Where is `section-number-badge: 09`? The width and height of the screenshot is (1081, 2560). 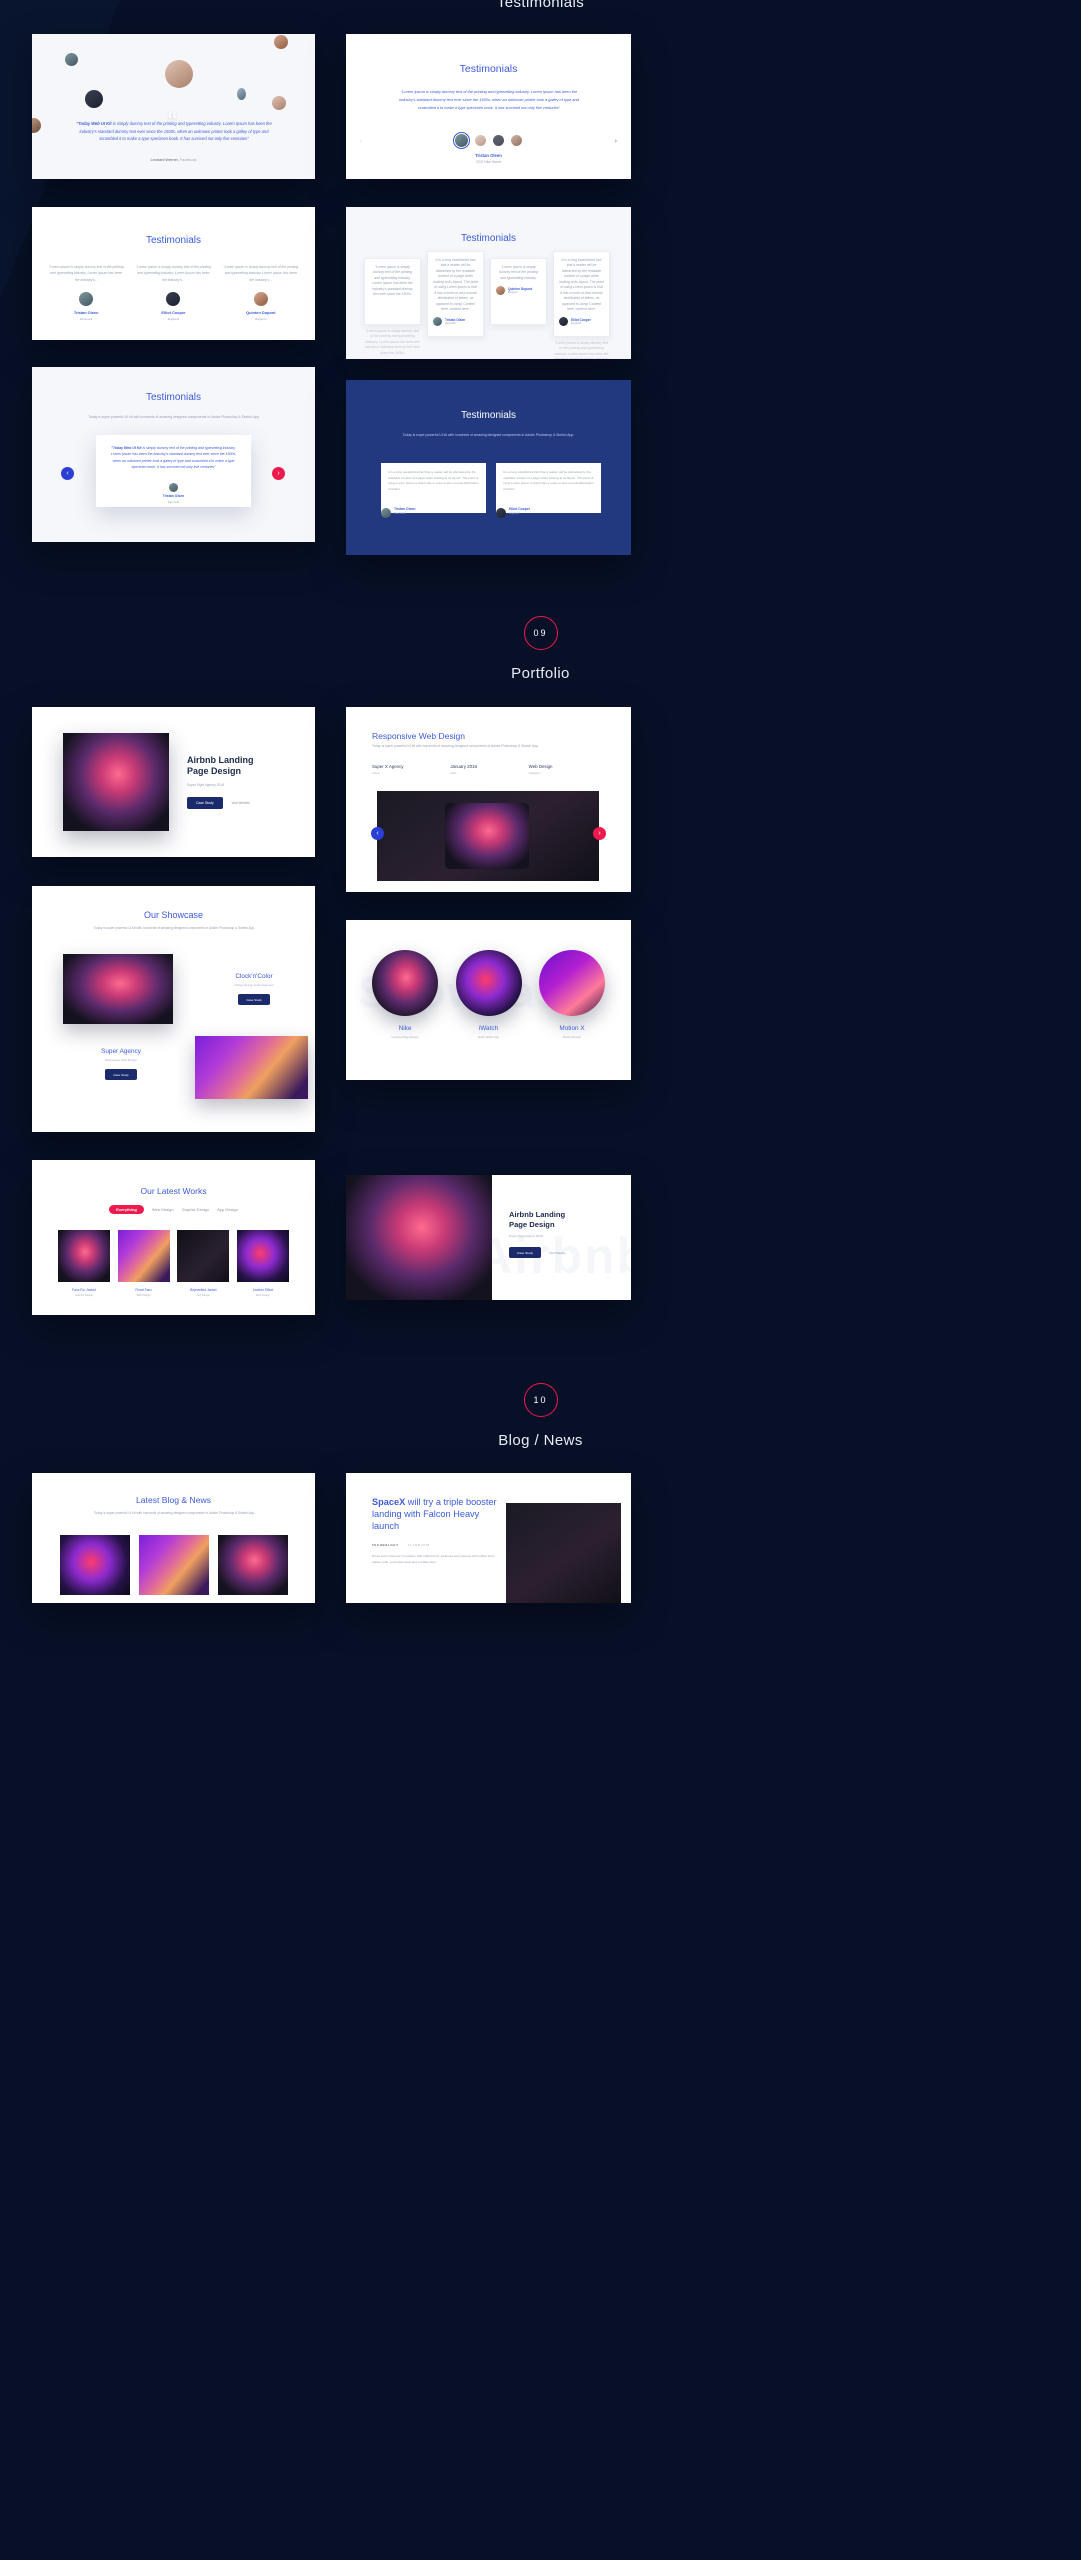 section-number-badge: 09 is located at coordinates (540, 633).